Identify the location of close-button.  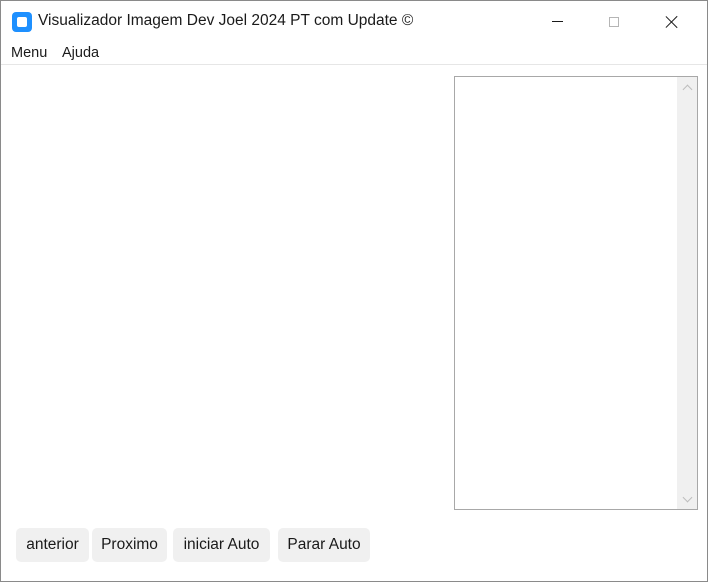
(672, 21).